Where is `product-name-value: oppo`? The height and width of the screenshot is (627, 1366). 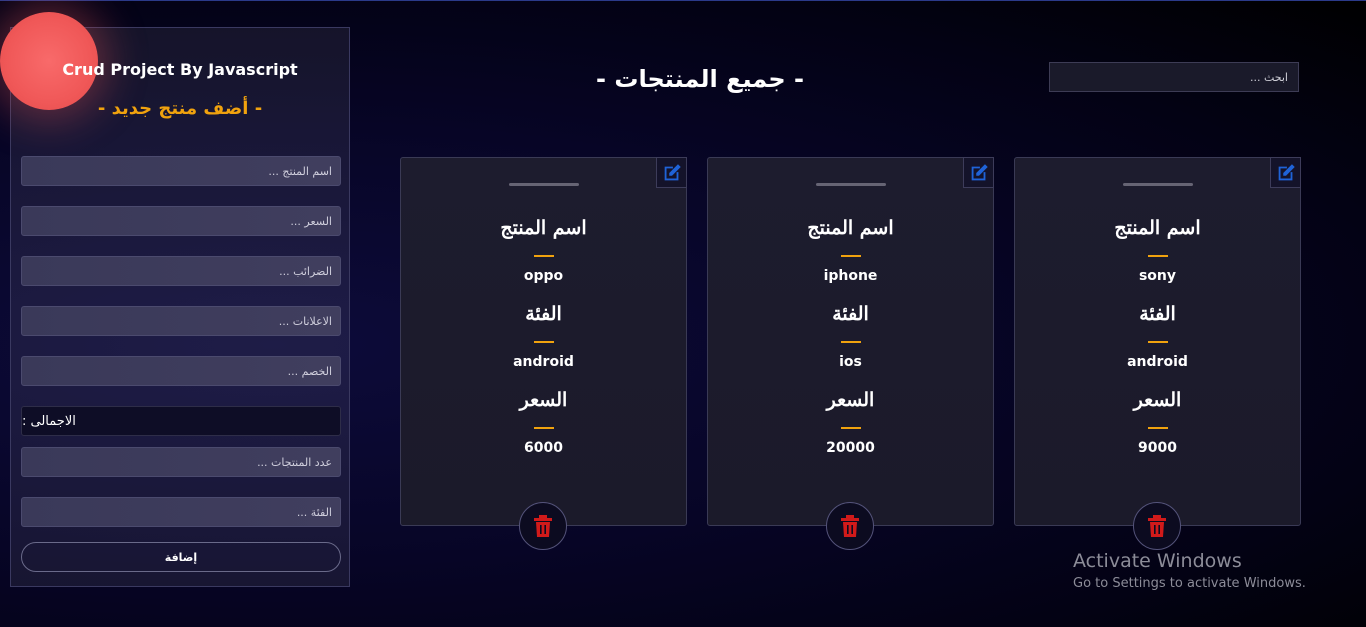
product-name-value: oppo is located at coordinates (543, 276).